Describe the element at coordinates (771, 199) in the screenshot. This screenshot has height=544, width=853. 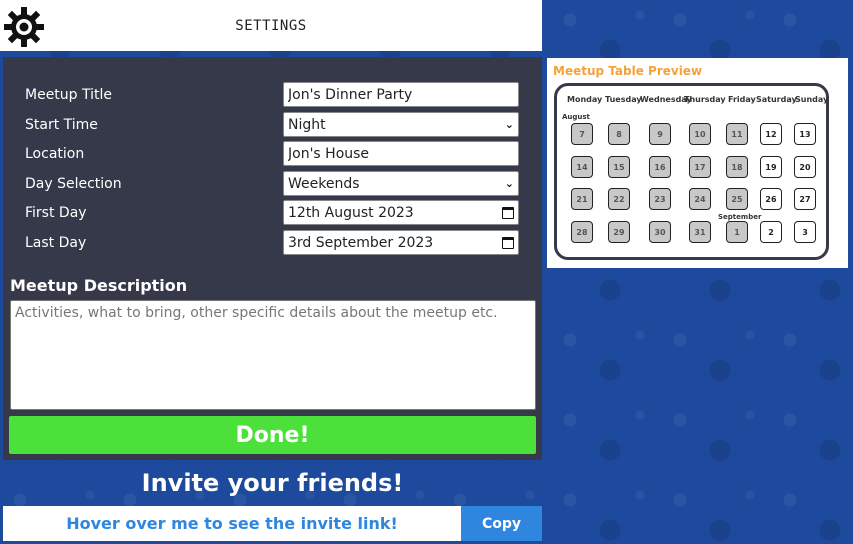
I see `calendar-day-cell: 26` at that location.